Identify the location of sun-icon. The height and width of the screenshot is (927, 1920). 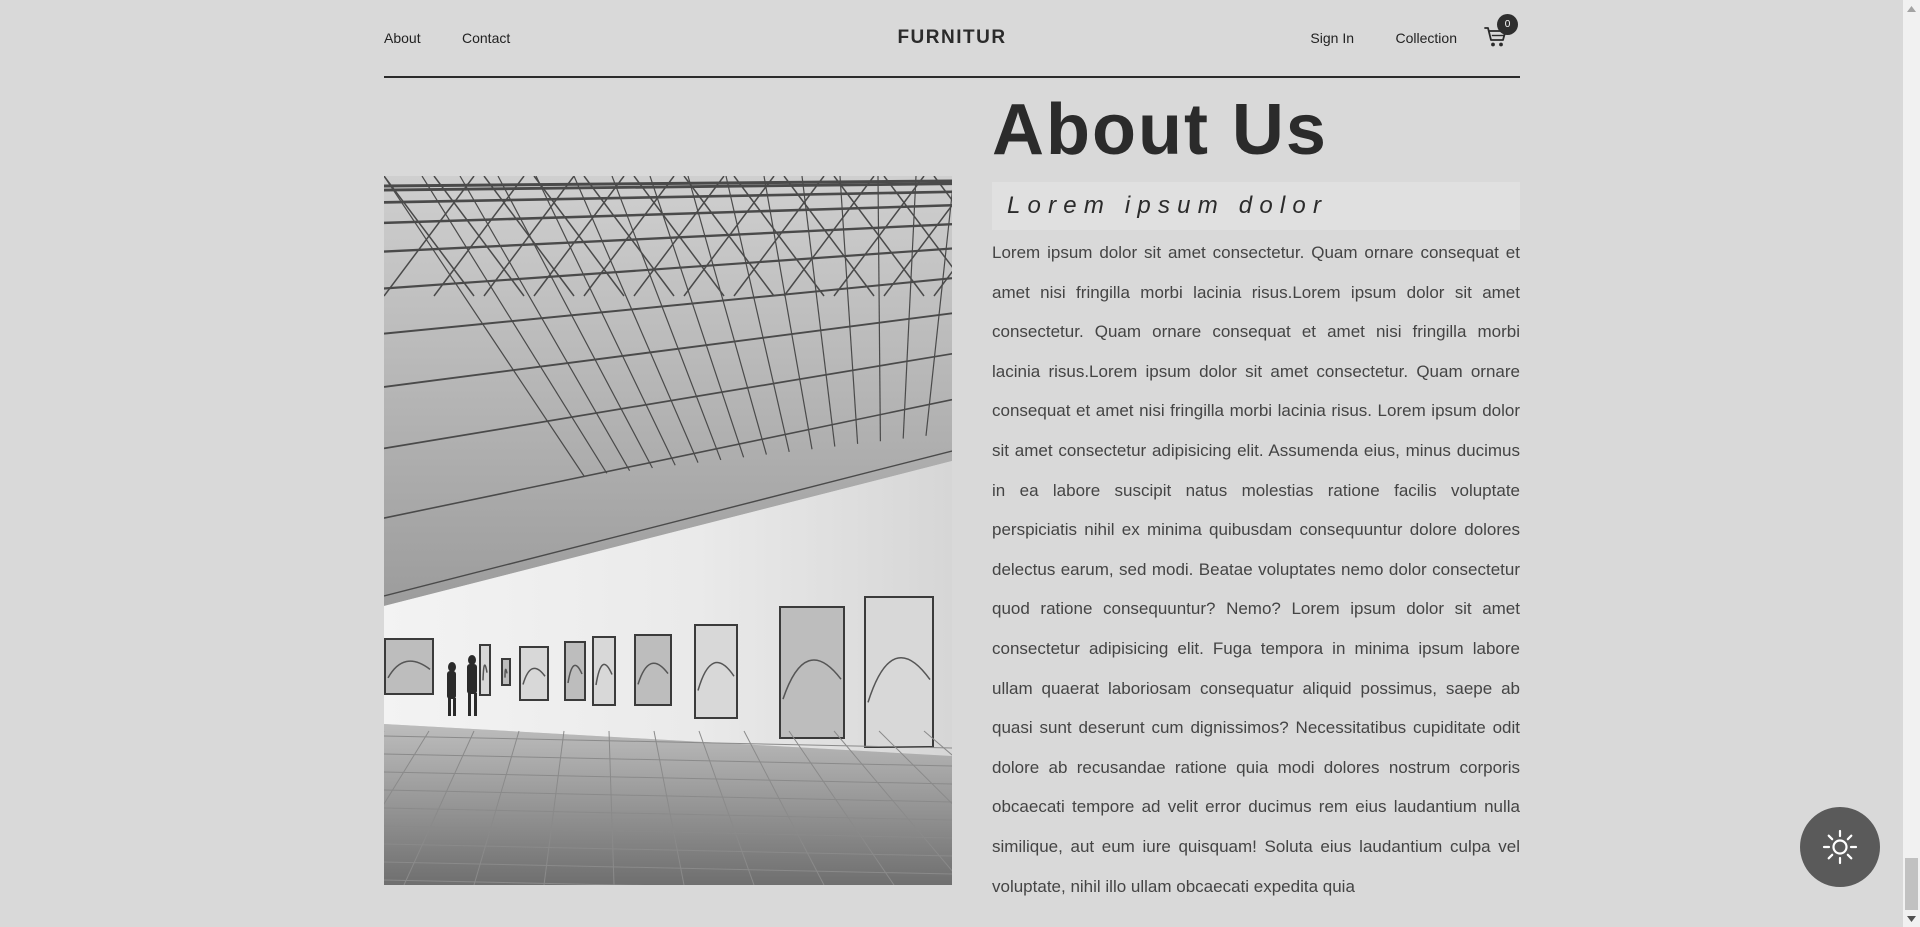
(1840, 847).